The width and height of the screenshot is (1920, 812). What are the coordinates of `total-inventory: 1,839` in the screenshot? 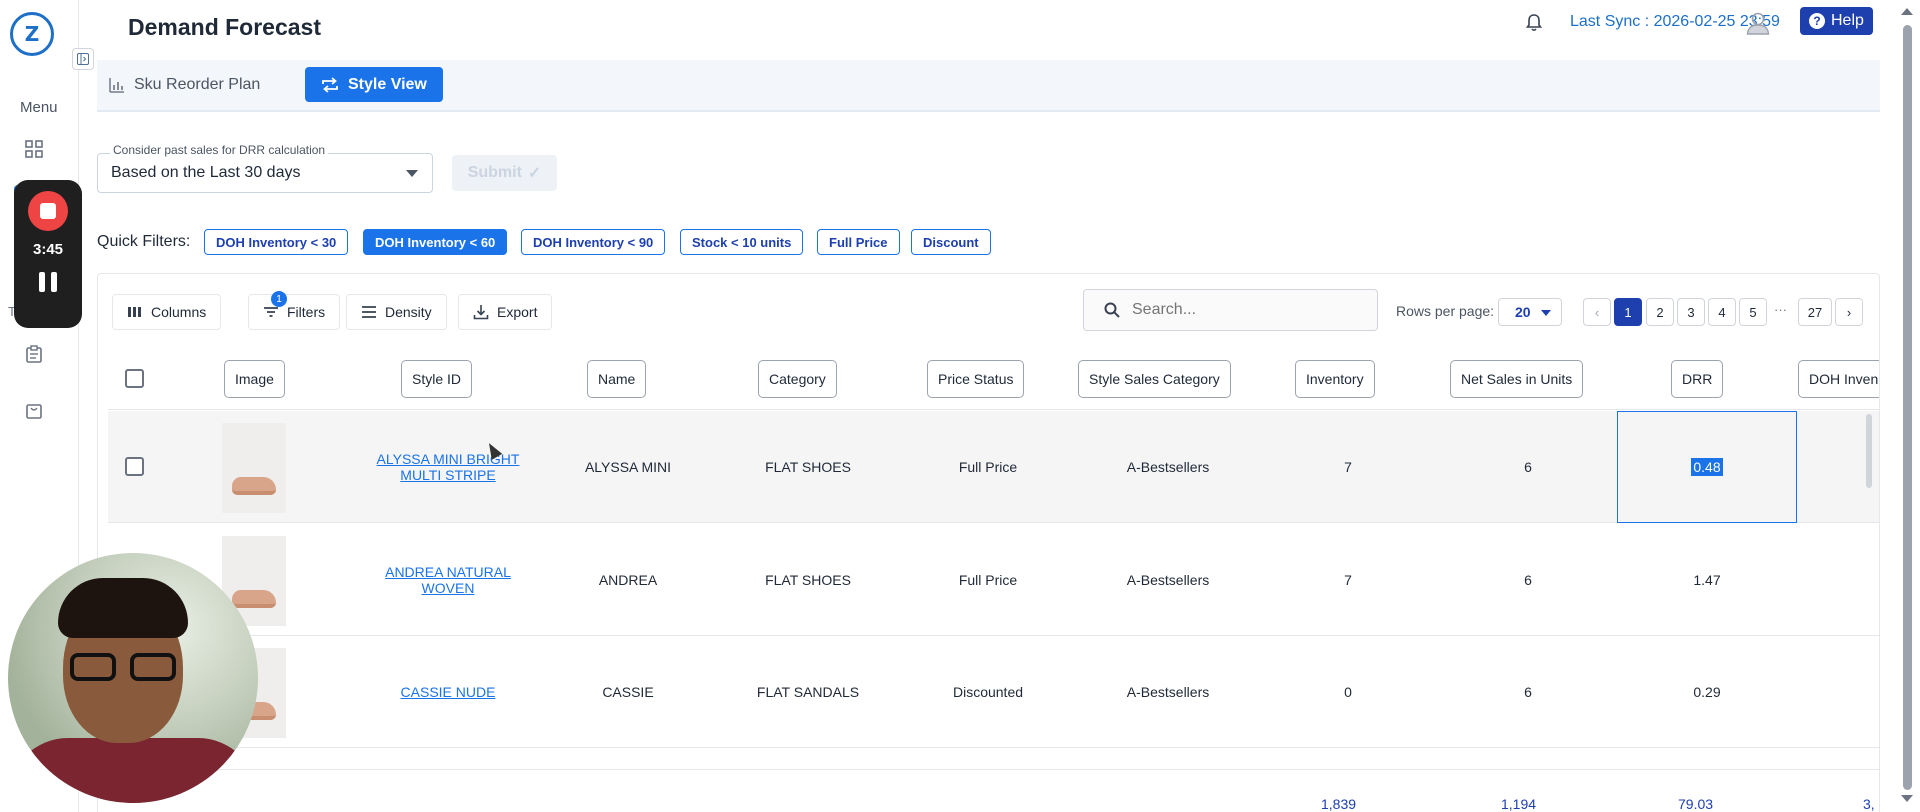 It's located at (1339, 804).